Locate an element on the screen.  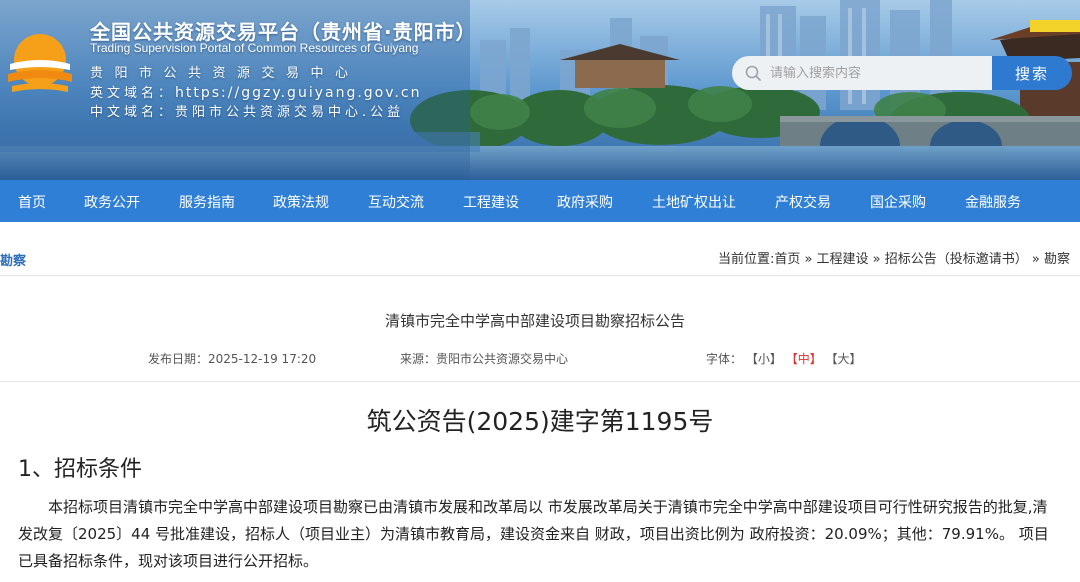
nav-item-engineering: 工程建设 is located at coordinates (491, 202).